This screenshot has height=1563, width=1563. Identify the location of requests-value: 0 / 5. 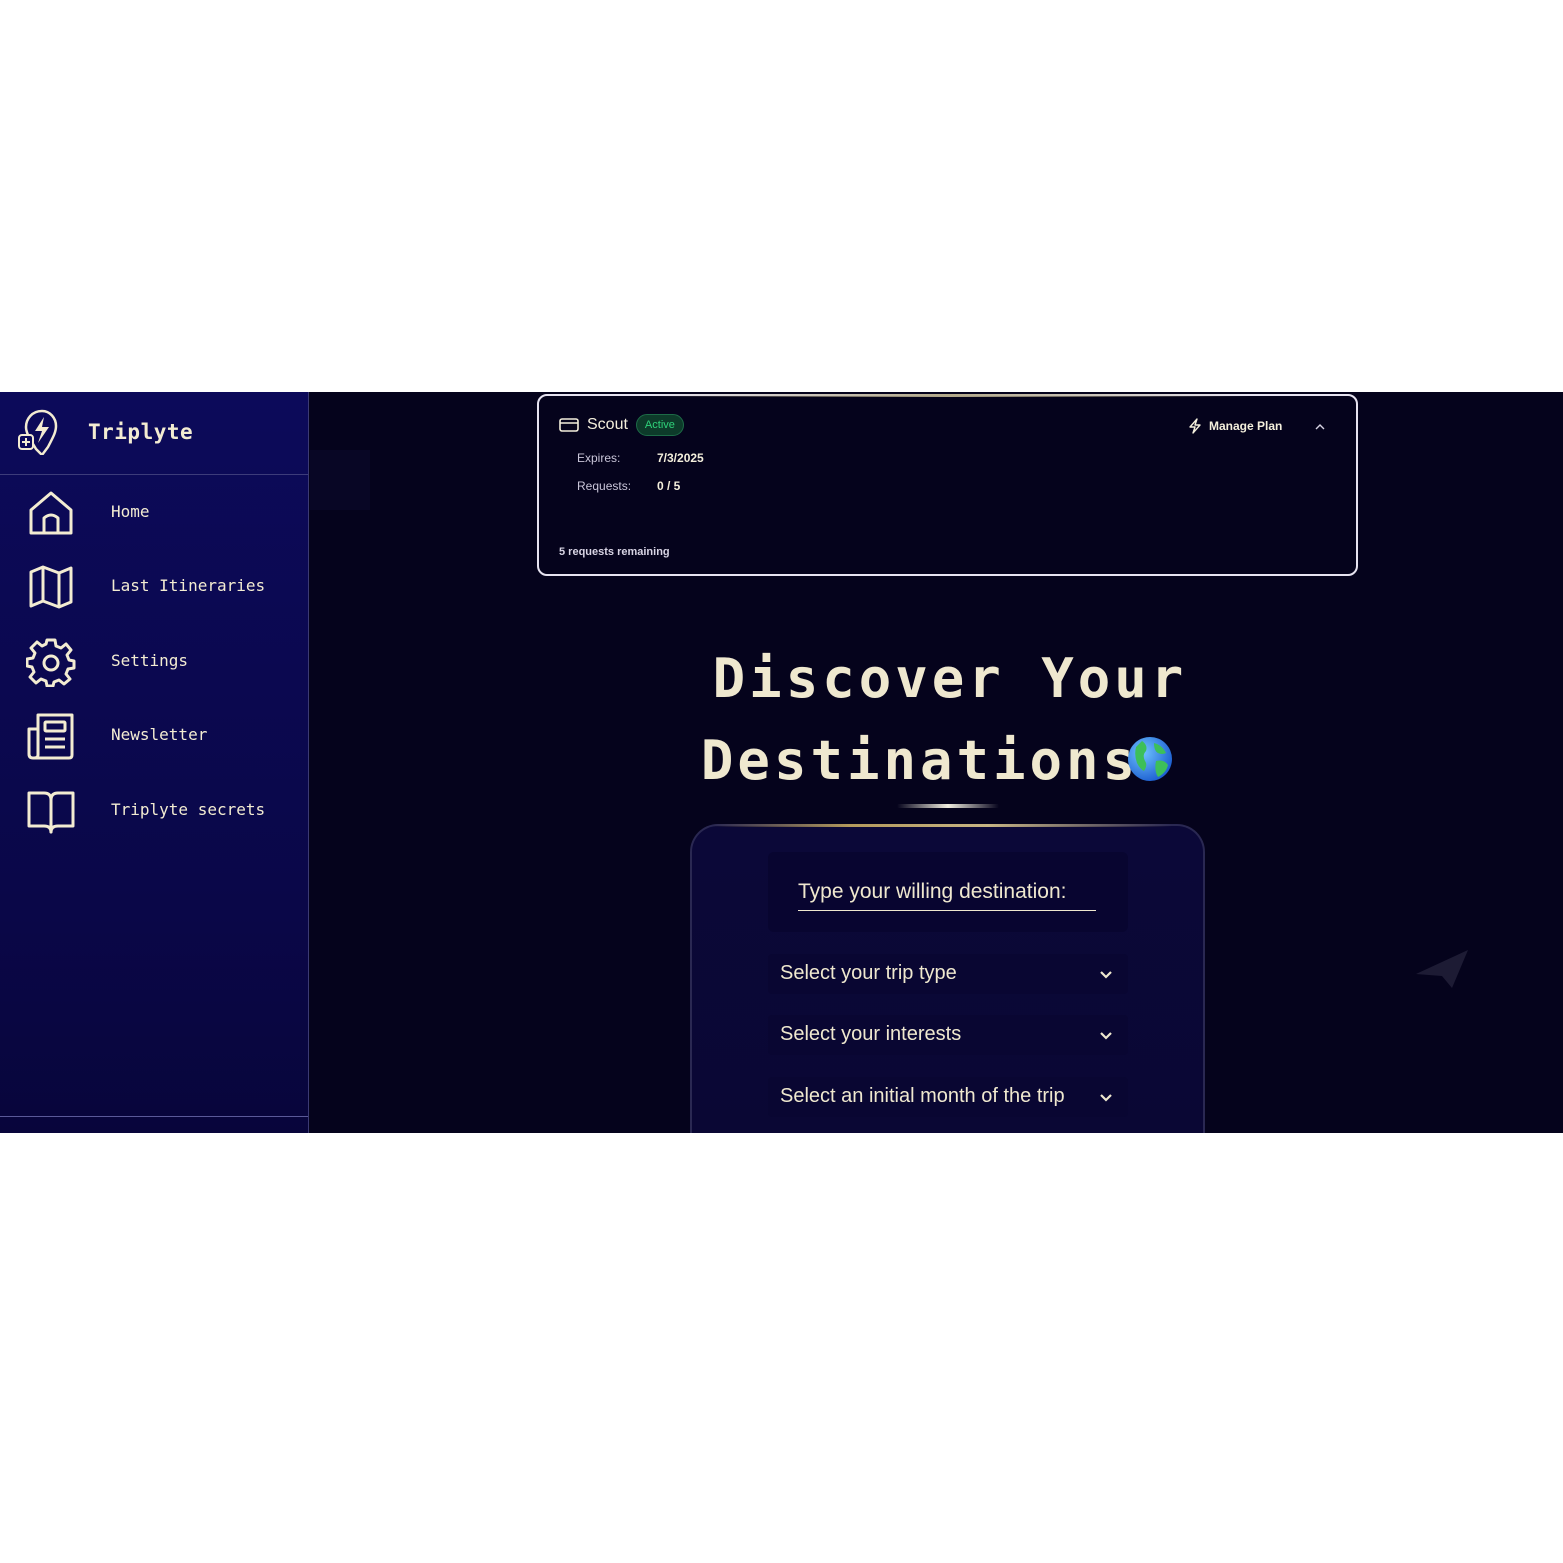
(669, 486).